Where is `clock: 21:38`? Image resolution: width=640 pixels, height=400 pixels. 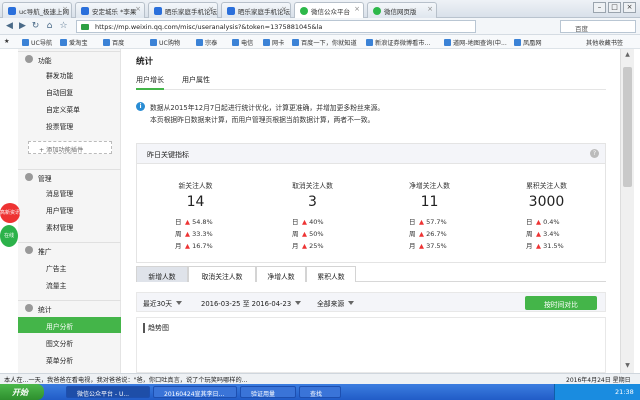 clock: 21:38 is located at coordinates (624, 392).